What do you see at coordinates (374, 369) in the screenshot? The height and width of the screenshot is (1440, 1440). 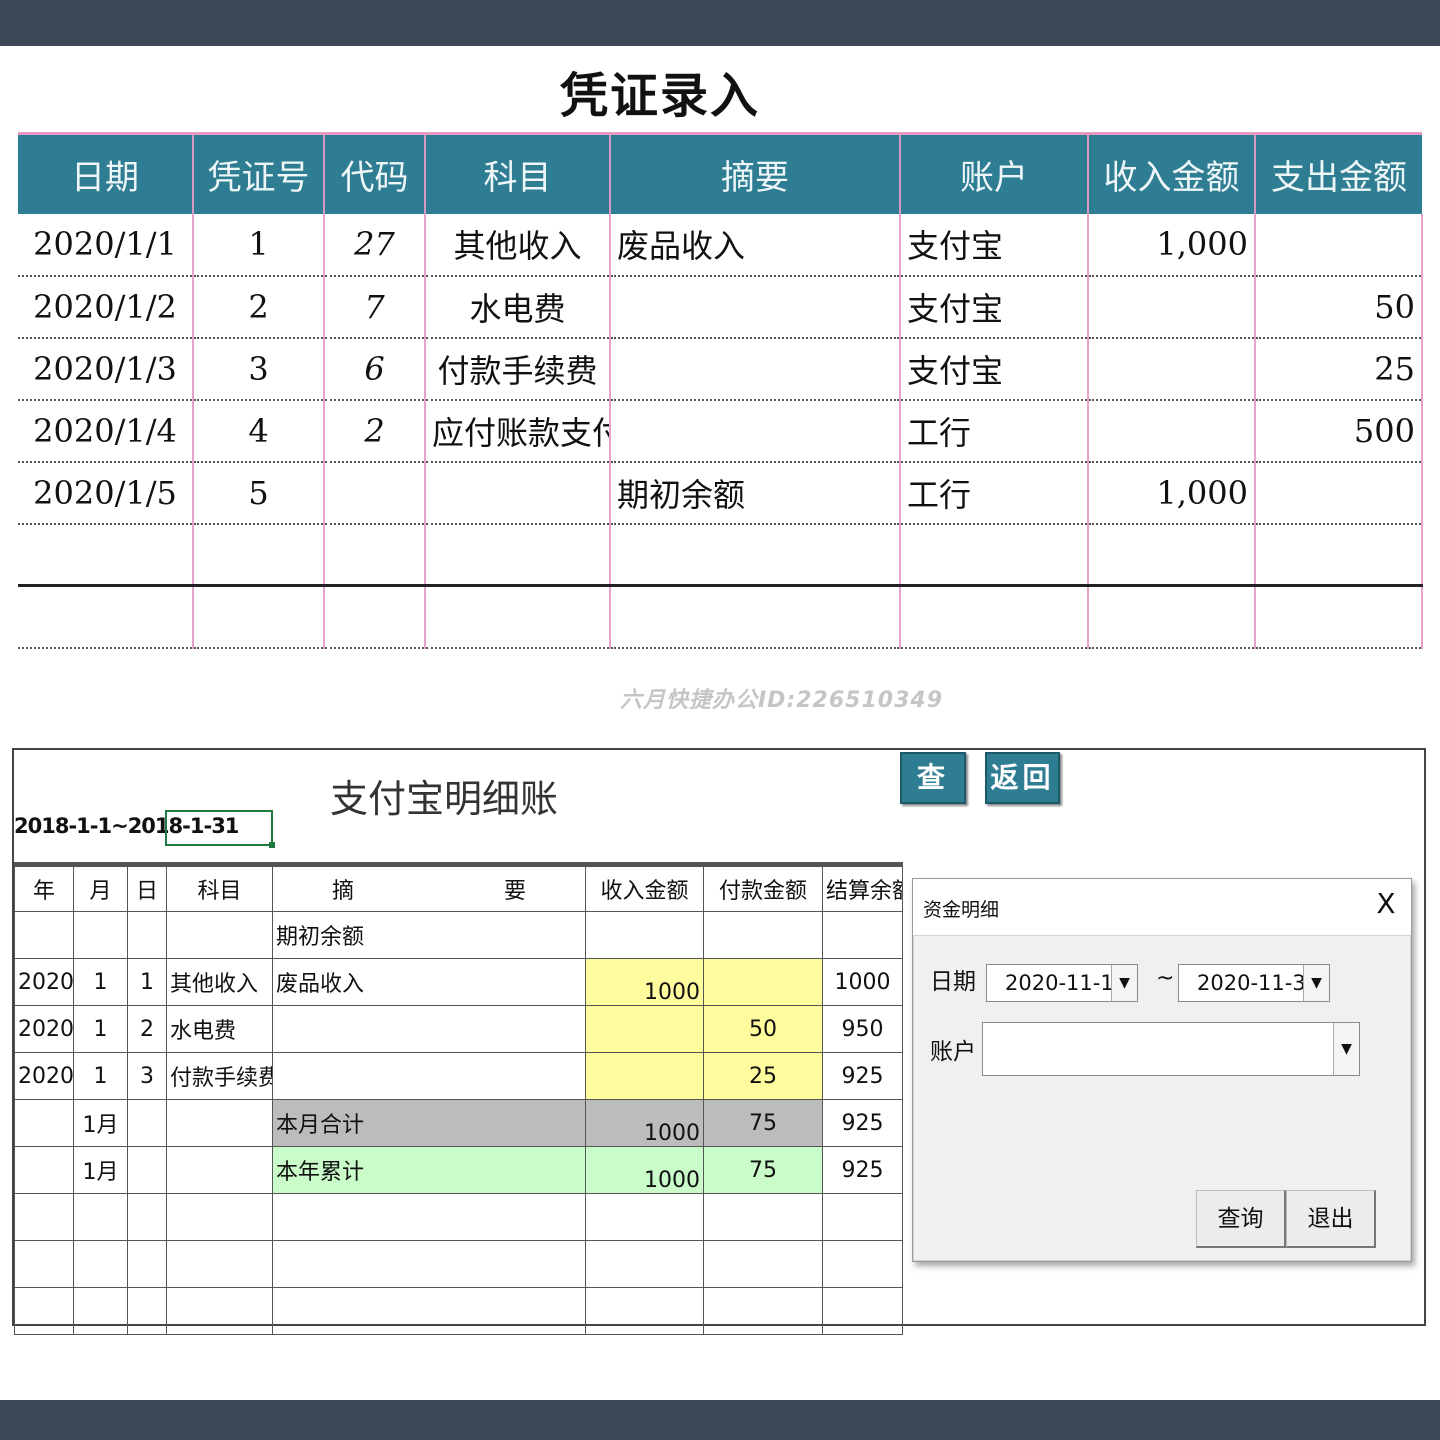 I see `cell-code: 6` at bounding box center [374, 369].